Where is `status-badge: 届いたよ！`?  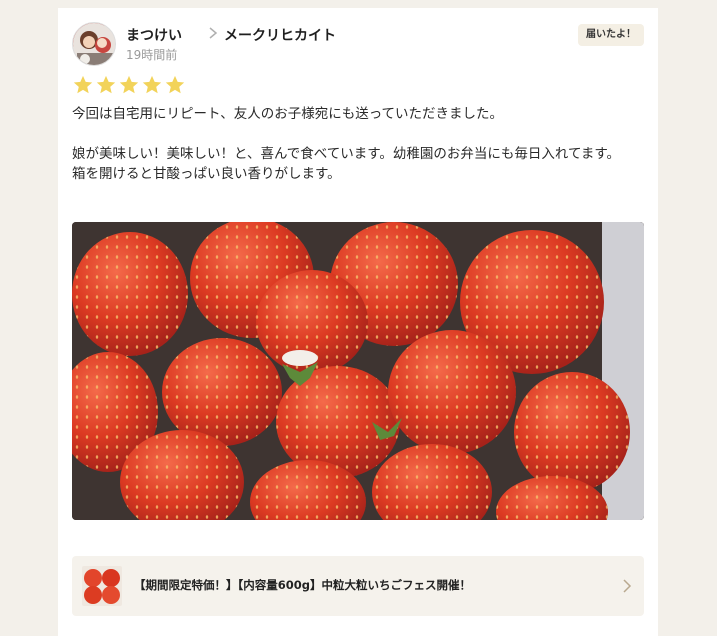
status-badge: 届いたよ！ is located at coordinates (611, 35).